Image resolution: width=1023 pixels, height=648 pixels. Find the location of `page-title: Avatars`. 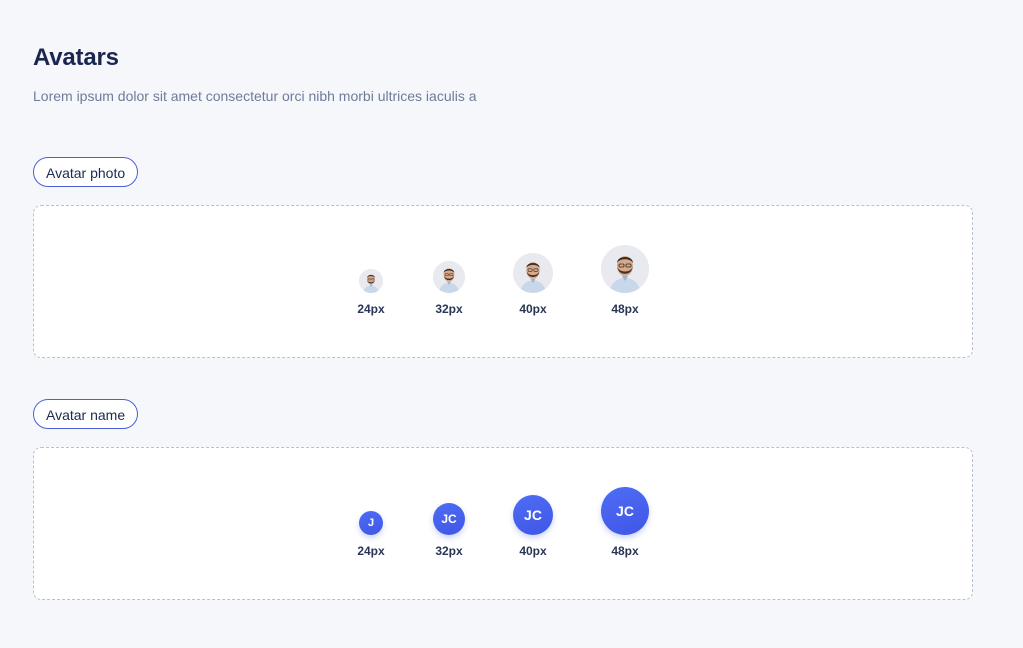

page-title: Avatars is located at coordinates (76, 57).